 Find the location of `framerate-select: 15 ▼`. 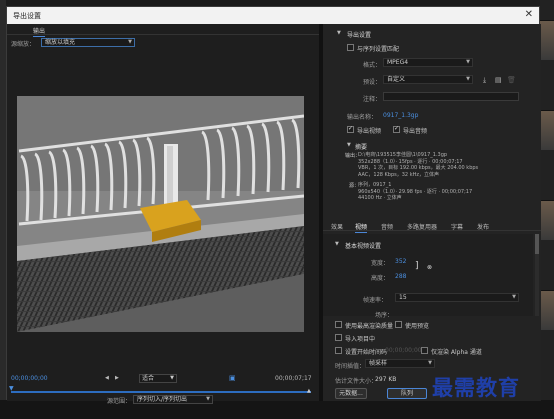

framerate-select: 15 ▼ is located at coordinates (457, 297).